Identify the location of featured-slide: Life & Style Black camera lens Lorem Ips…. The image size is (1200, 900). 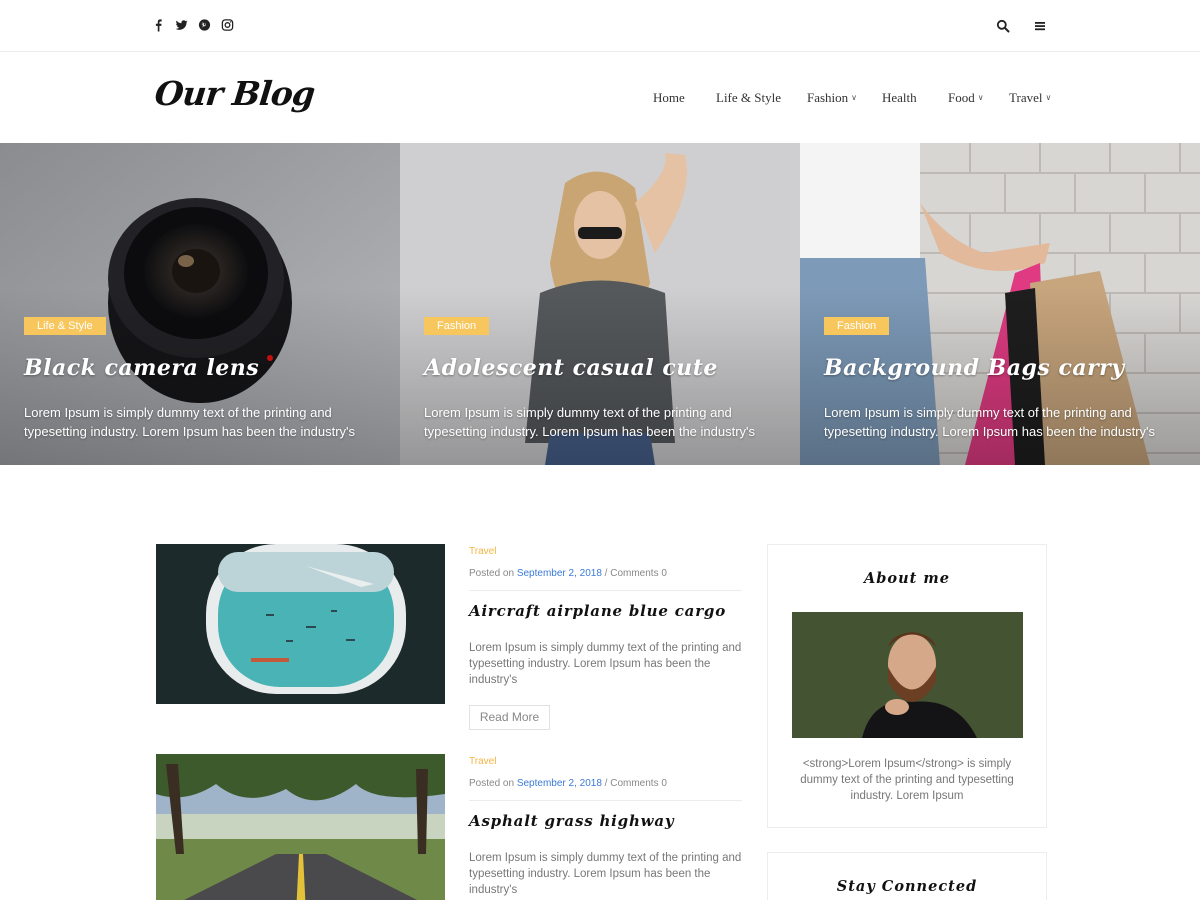
(200, 304).